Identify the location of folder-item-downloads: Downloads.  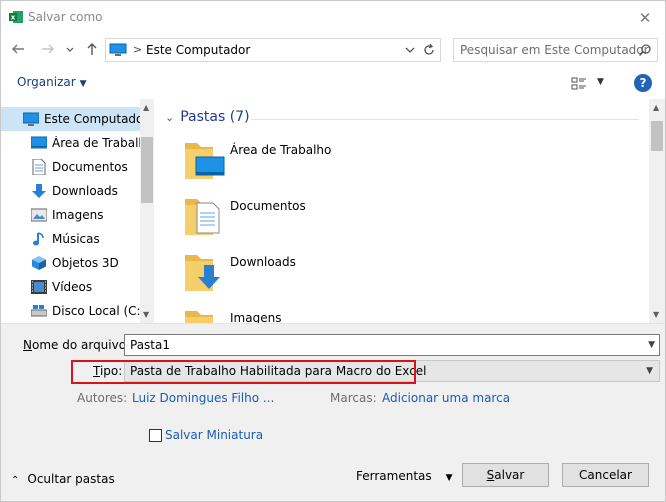
(333, 276).